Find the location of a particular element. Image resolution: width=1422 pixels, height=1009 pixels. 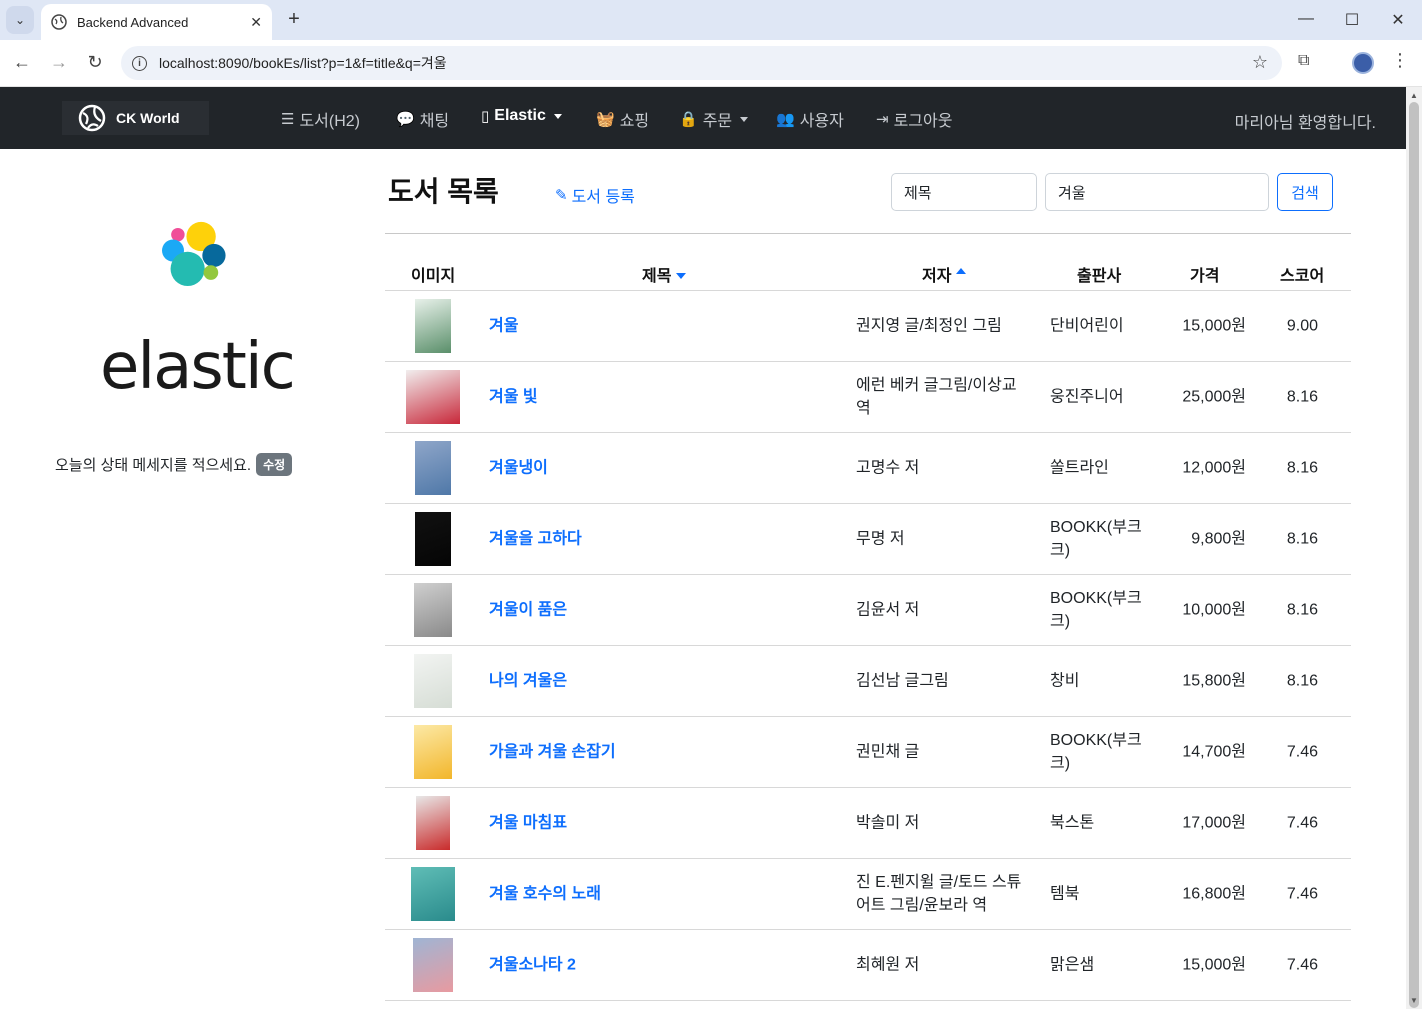

book-title-link: 겨울을 고하다 is located at coordinates (535, 539).